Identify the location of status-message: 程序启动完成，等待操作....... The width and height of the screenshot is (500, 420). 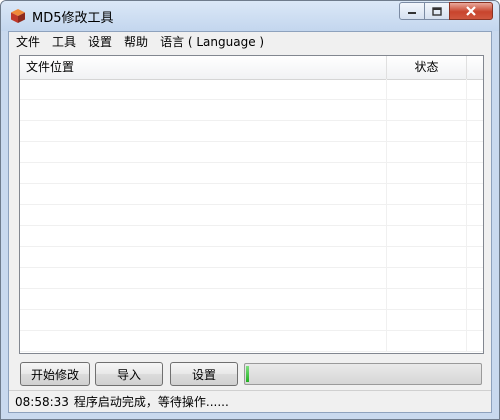
(151, 402).